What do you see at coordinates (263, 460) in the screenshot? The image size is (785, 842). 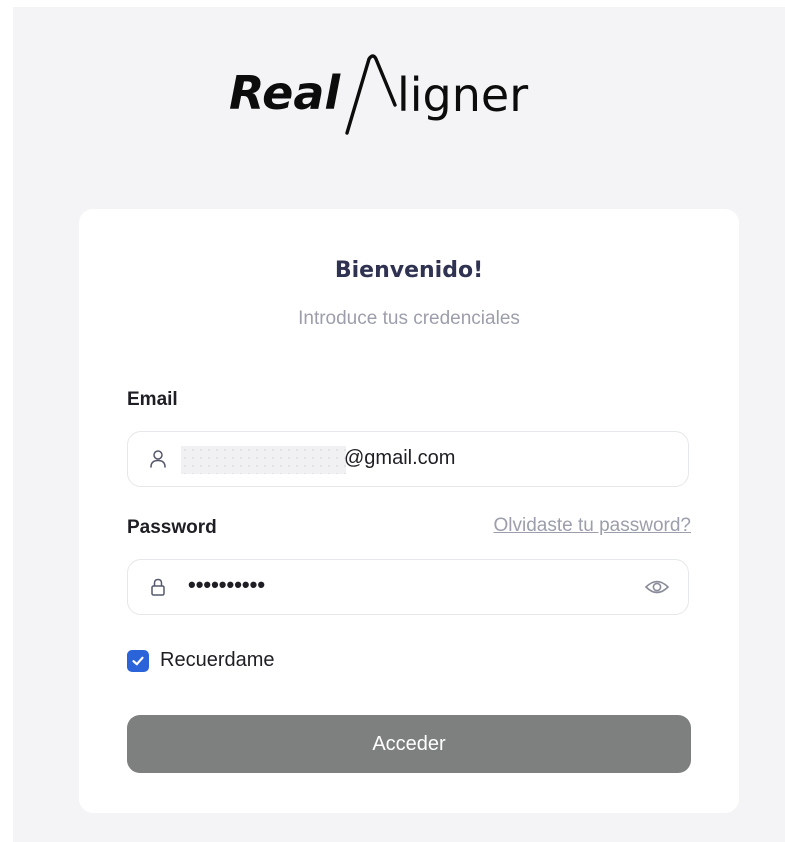 I see `redacted-email-username` at bounding box center [263, 460].